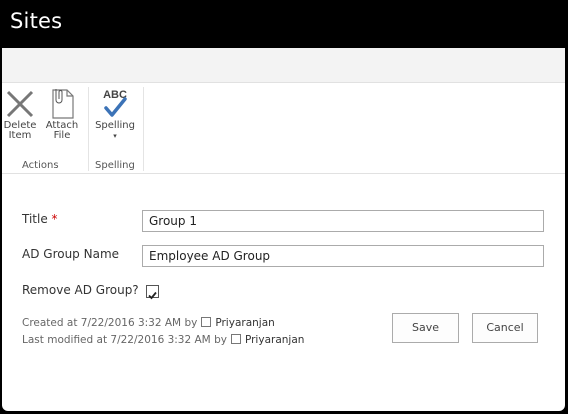 This screenshot has width=568, height=414. Describe the element at coordinates (425, 328) in the screenshot. I see `save-button: Save` at that location.